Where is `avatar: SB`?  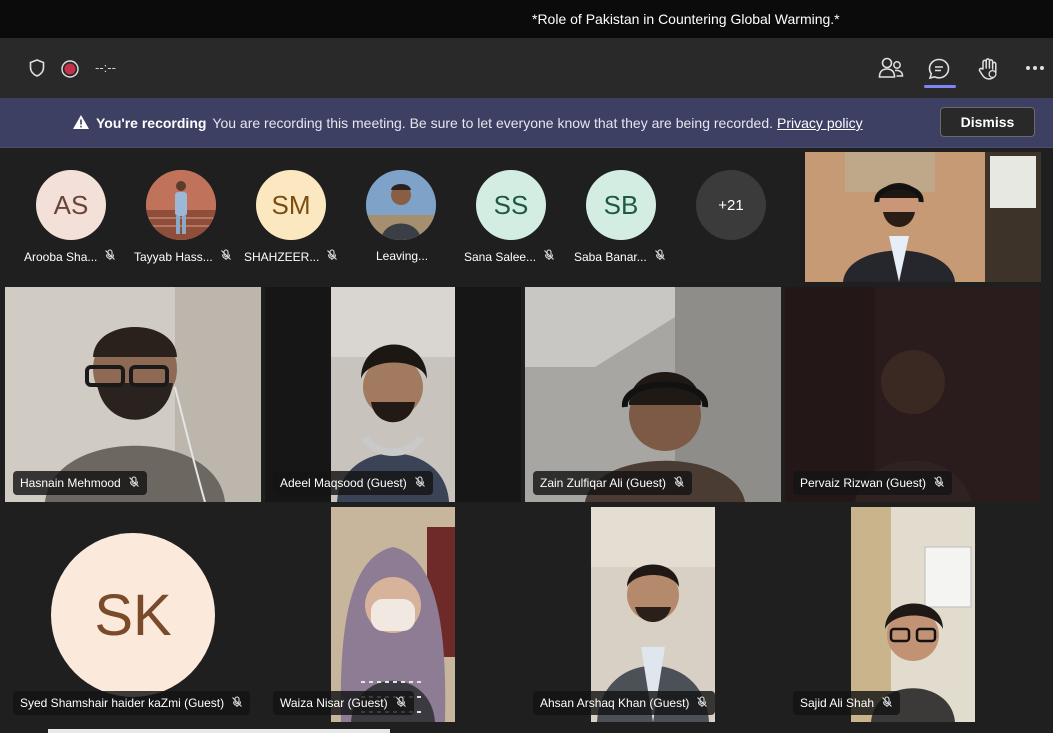 avatar: SB is located at coordinates (621, 205).